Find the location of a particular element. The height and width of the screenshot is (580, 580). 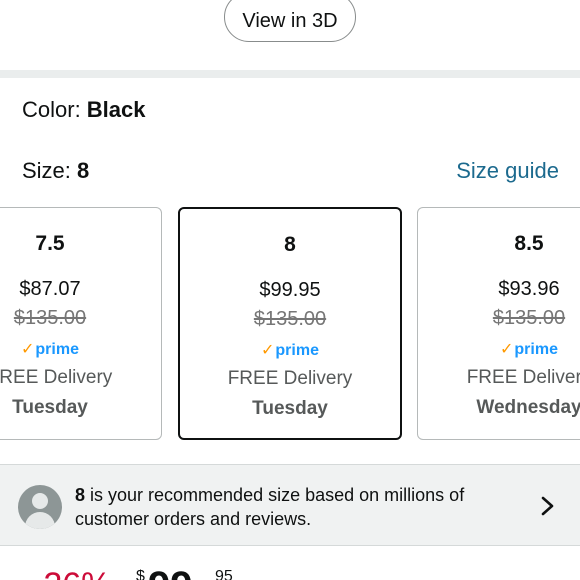

swatch-size: 7.5 is located at coordinates (50, 243).